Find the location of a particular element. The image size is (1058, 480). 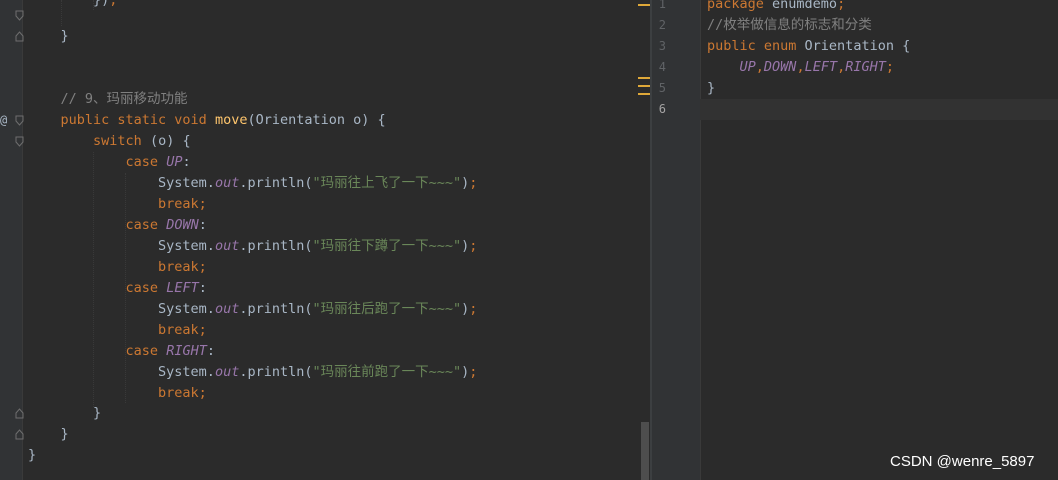

code-token: UP is located at coordinates (747, 67).